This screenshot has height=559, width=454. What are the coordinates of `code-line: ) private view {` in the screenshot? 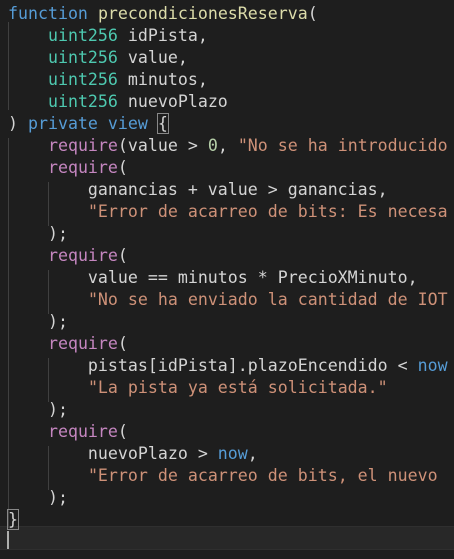 It's located at (88, 124).